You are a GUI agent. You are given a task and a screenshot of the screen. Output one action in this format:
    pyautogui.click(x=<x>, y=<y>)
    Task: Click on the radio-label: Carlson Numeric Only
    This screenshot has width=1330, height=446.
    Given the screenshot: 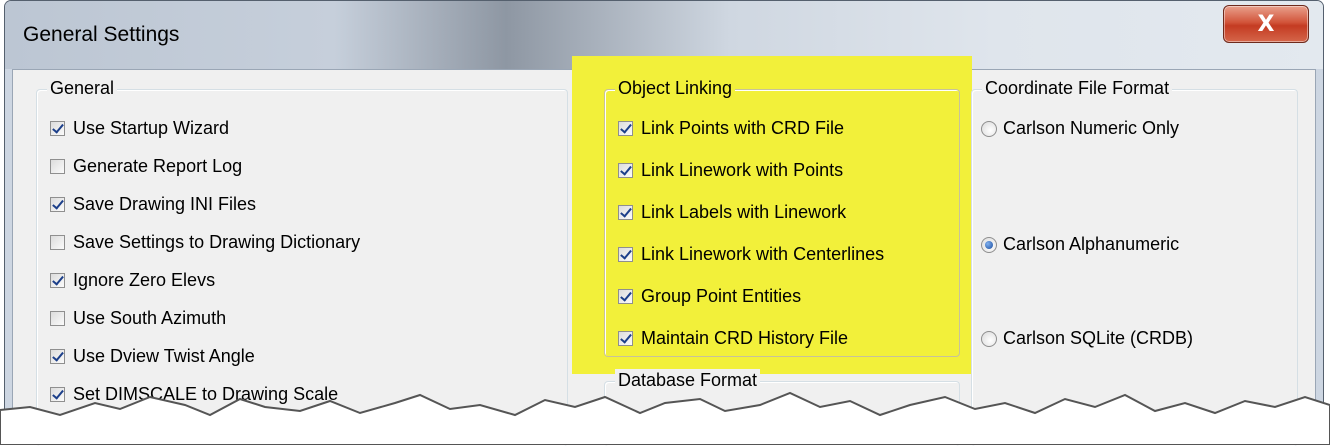 What is the action you would take?
    pyautogui.click(x=1091, y=128)
    